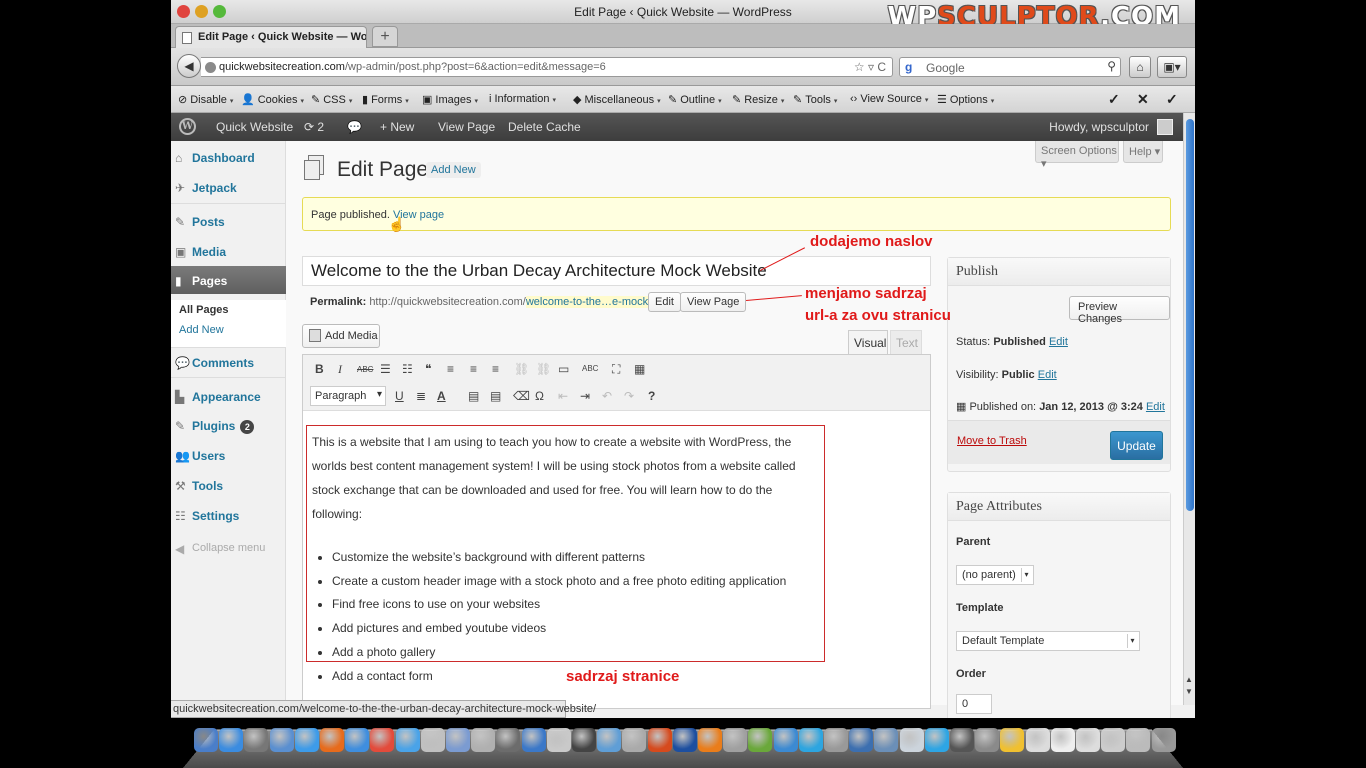 The height and width of the screenshot is (768, 1366). I want to click on dev-disable-menu: ⊘ Disable ▾, so click(205, 99).